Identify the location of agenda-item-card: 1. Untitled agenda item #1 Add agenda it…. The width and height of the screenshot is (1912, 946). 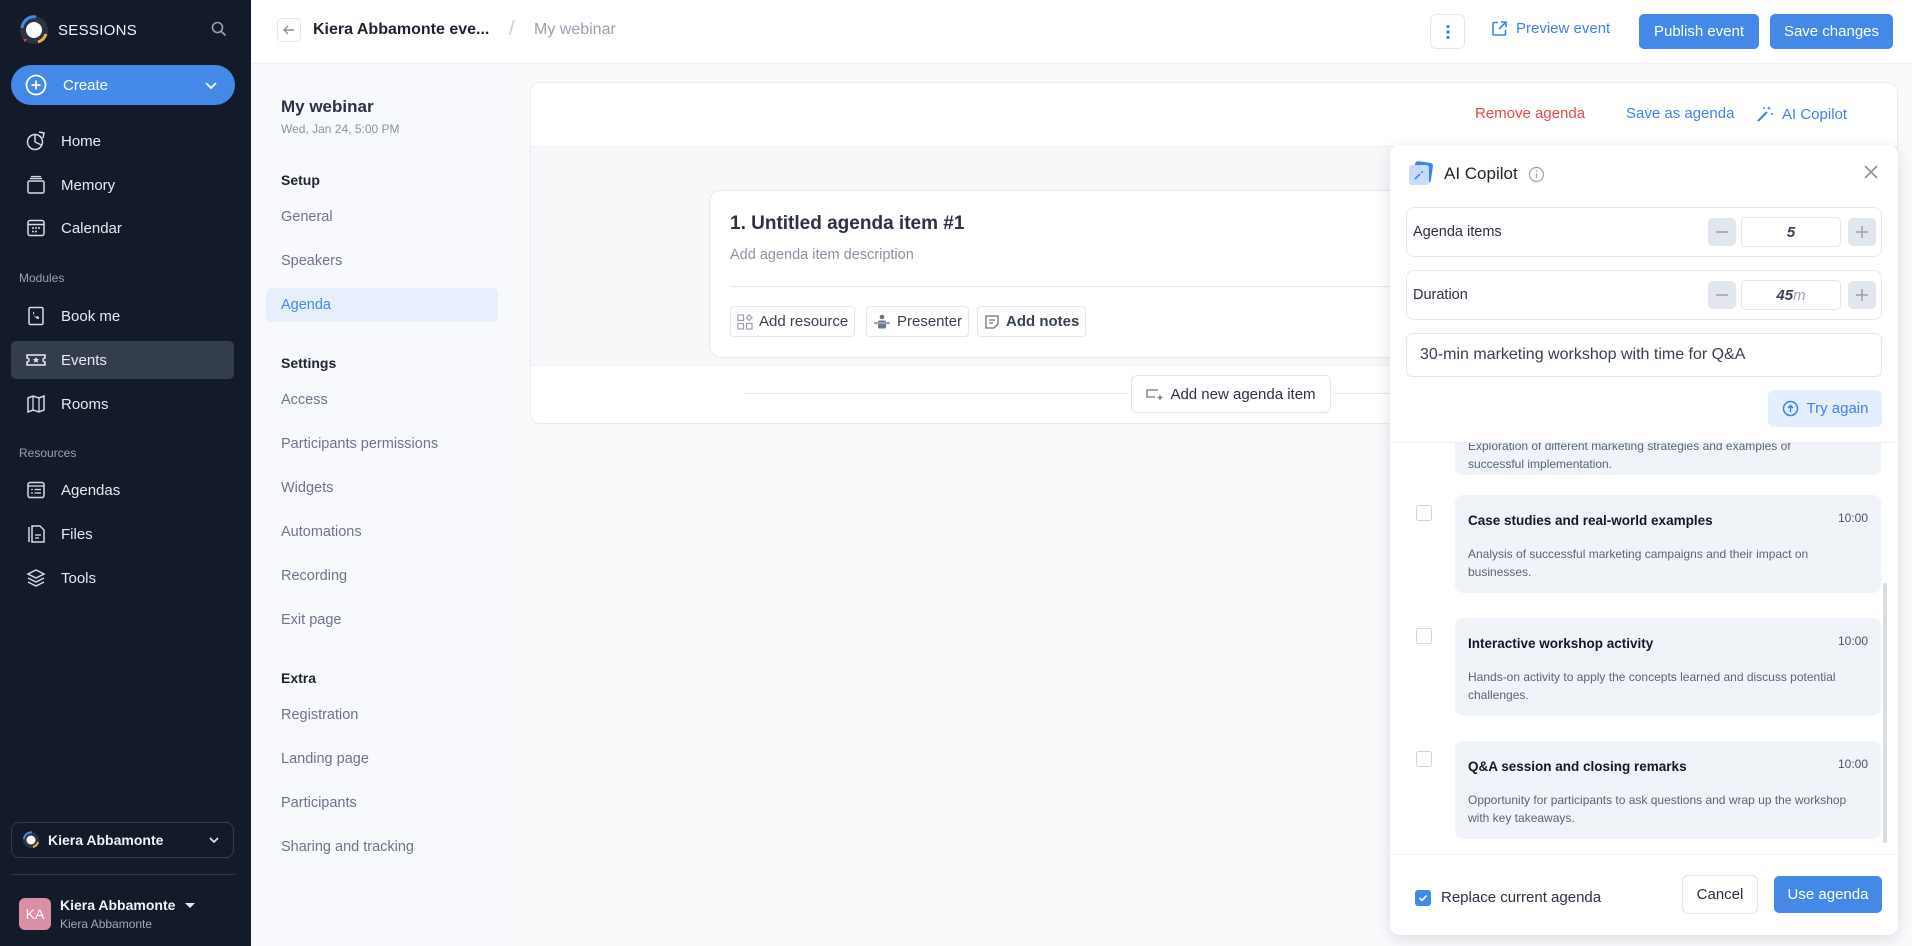
(1109, 274).